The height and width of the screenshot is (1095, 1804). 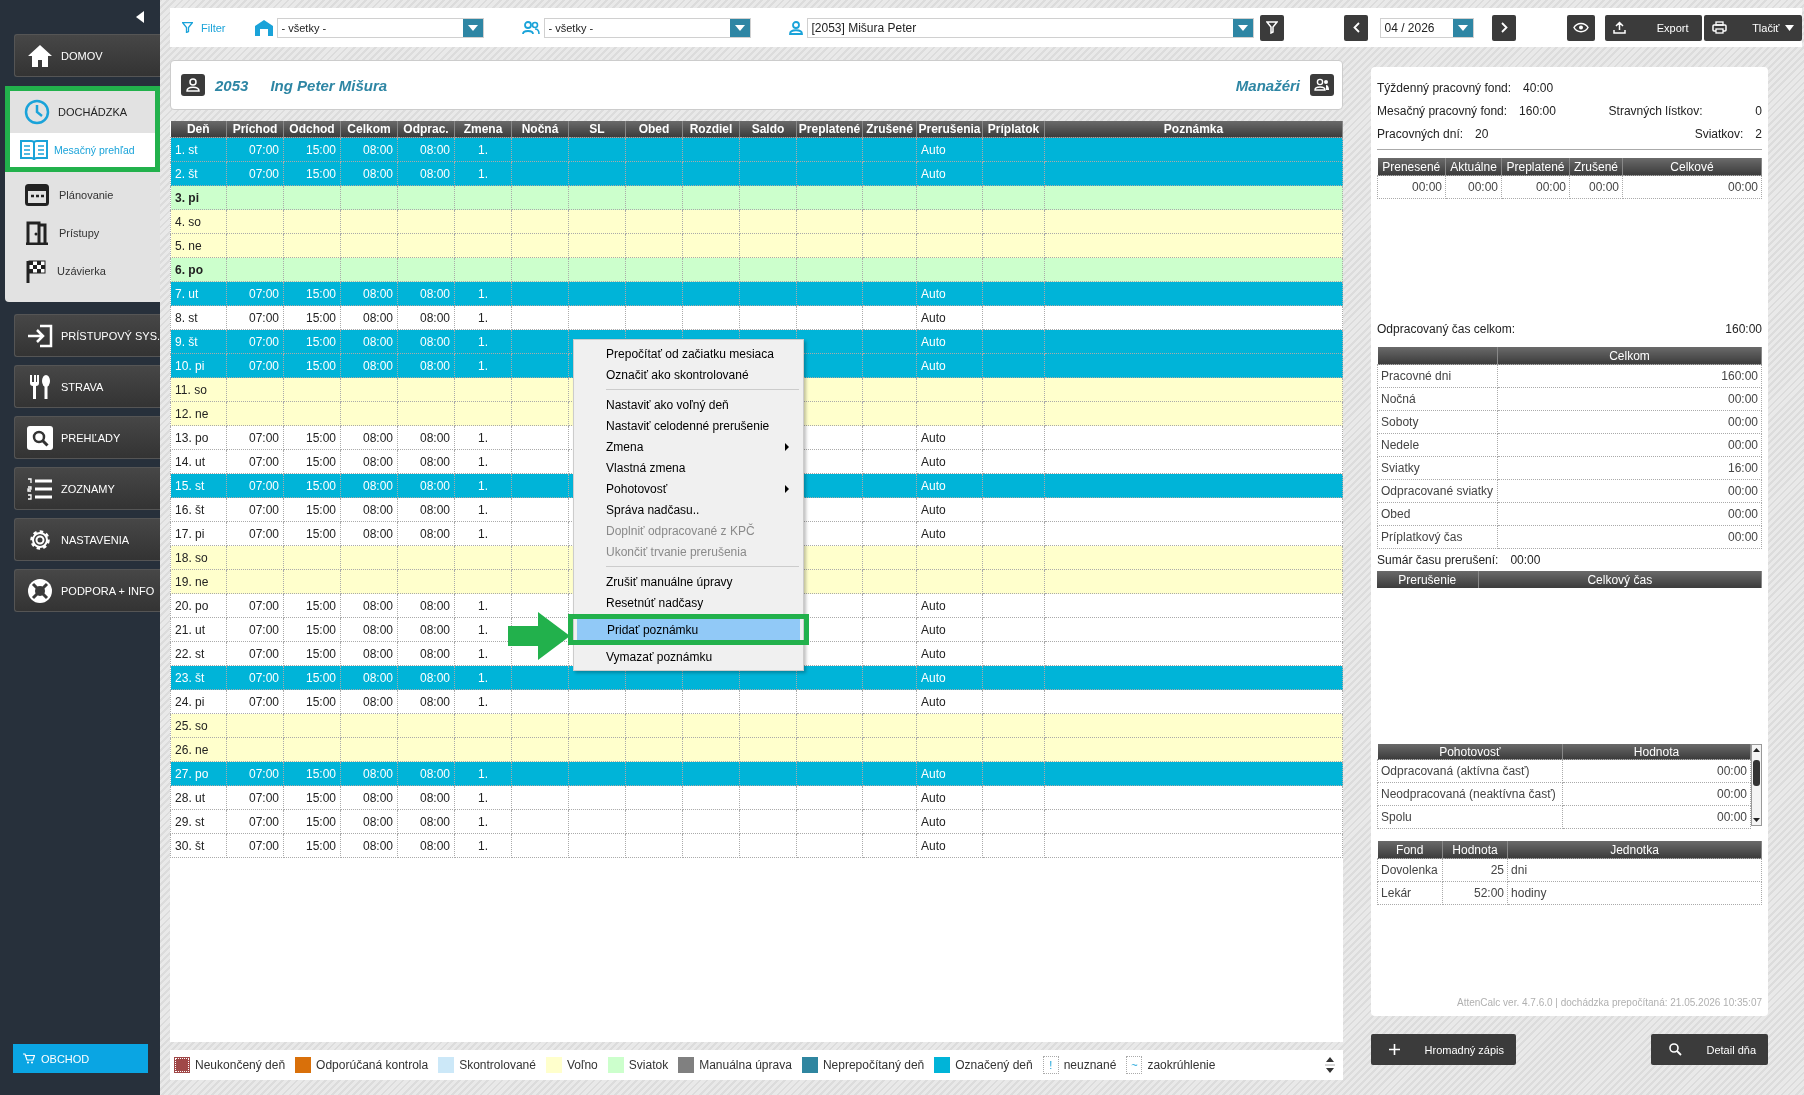 I want to click on column-header: Preplatené, so click(x=829, y=129).